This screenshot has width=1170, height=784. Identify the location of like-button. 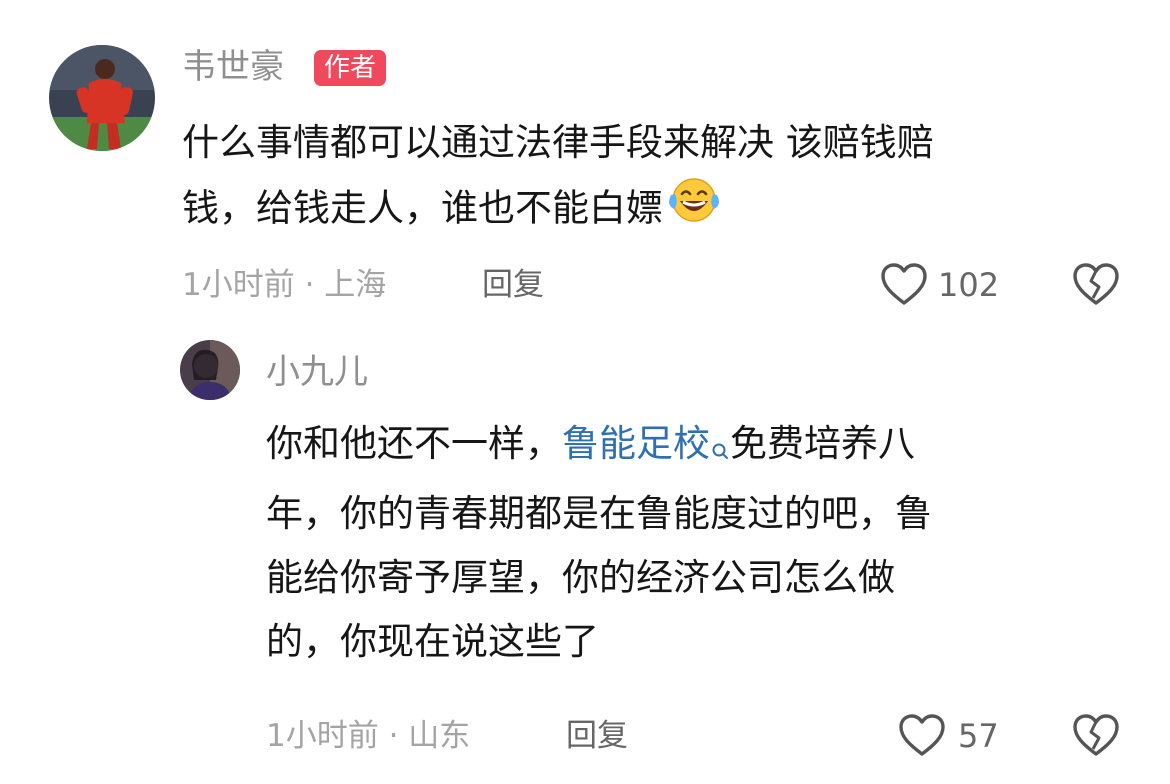
(904, 285).